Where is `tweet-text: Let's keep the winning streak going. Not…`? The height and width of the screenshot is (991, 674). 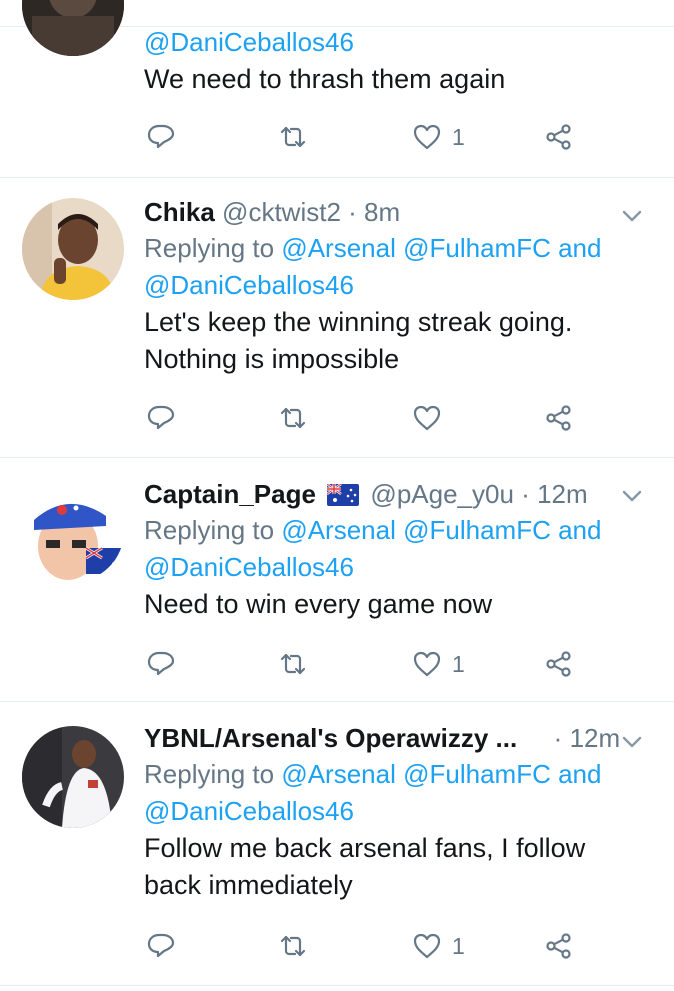
tweet-text: Let's keep the winning streak going. Not… is located at coordinates (389, 341).